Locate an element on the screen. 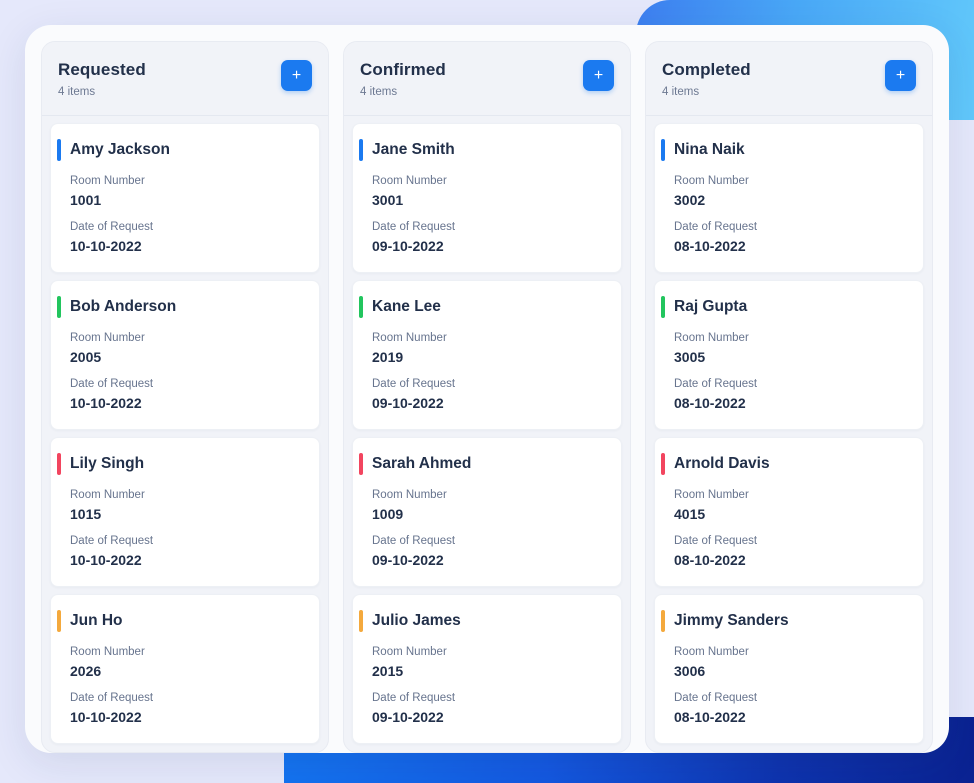 The image size is (974, 783). guest-name: Lily Singh is located at coordinates (107, 463).